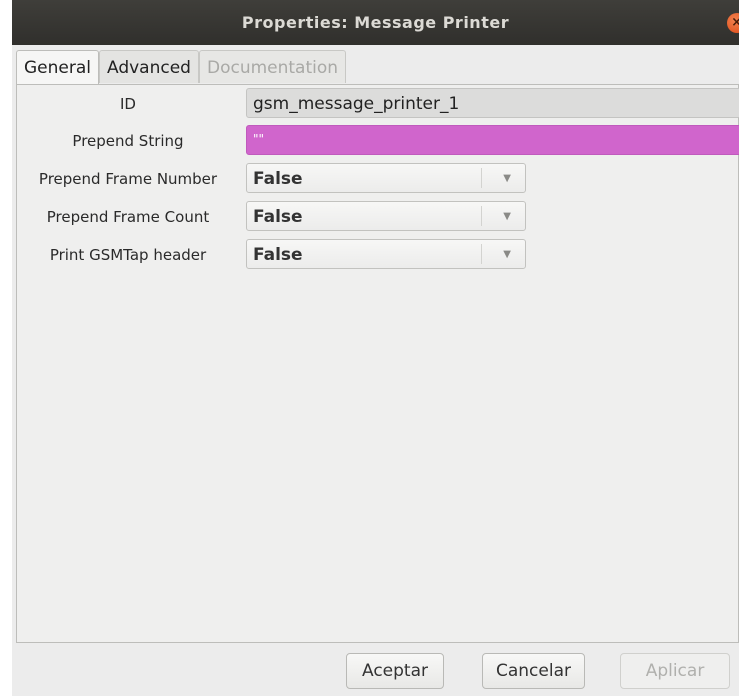  Describe the element at coordinates (128, 179) in the screenshot. I see `prepend-frame-number-label: Prepend Frame Number` at that location.